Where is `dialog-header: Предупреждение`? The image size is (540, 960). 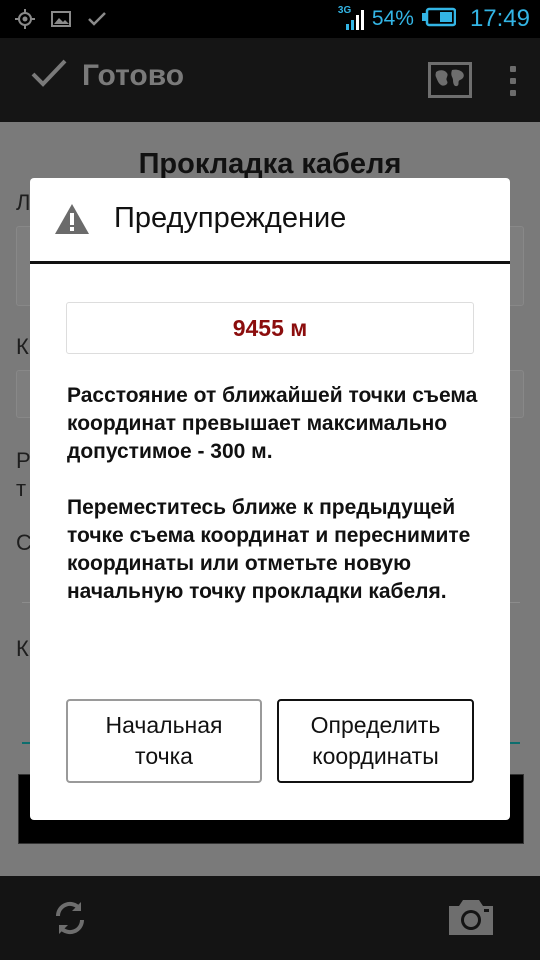 dialog-header: Предупреждение is located at coordinates (270, 221).